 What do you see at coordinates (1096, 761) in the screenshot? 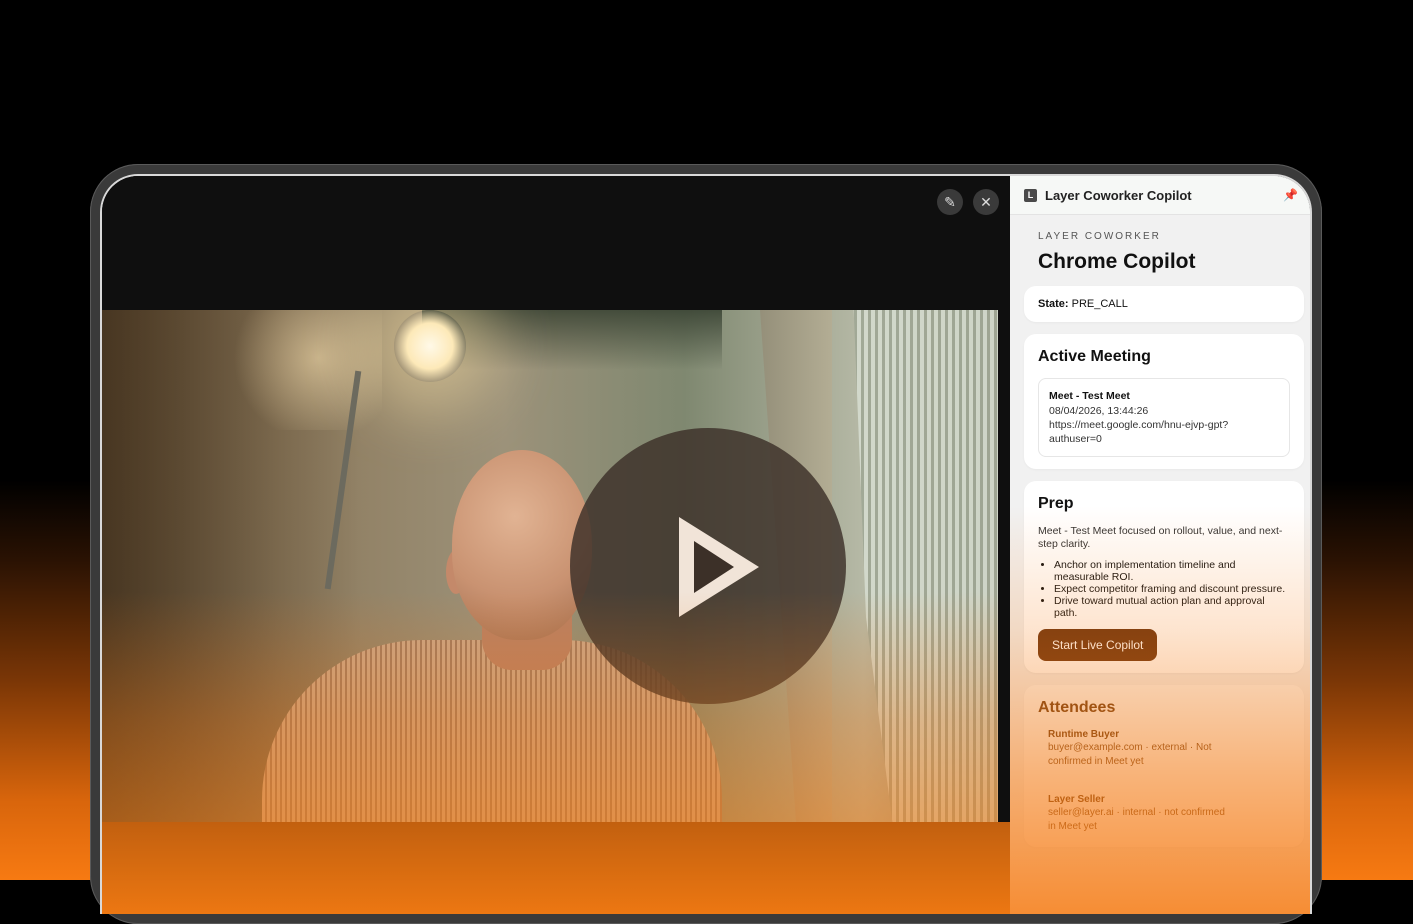
I see `attendee-info-cont: confirmed in Meet yet` at bounding box center [1096, 761].